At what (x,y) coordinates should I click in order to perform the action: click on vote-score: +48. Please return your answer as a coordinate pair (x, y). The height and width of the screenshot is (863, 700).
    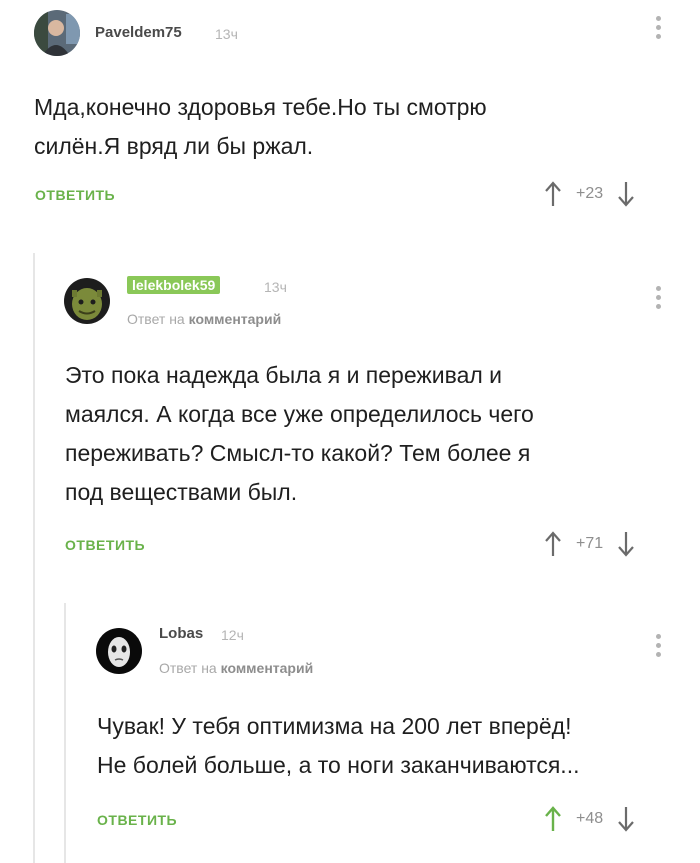
    Looking at the image, I should click on (590, 818).